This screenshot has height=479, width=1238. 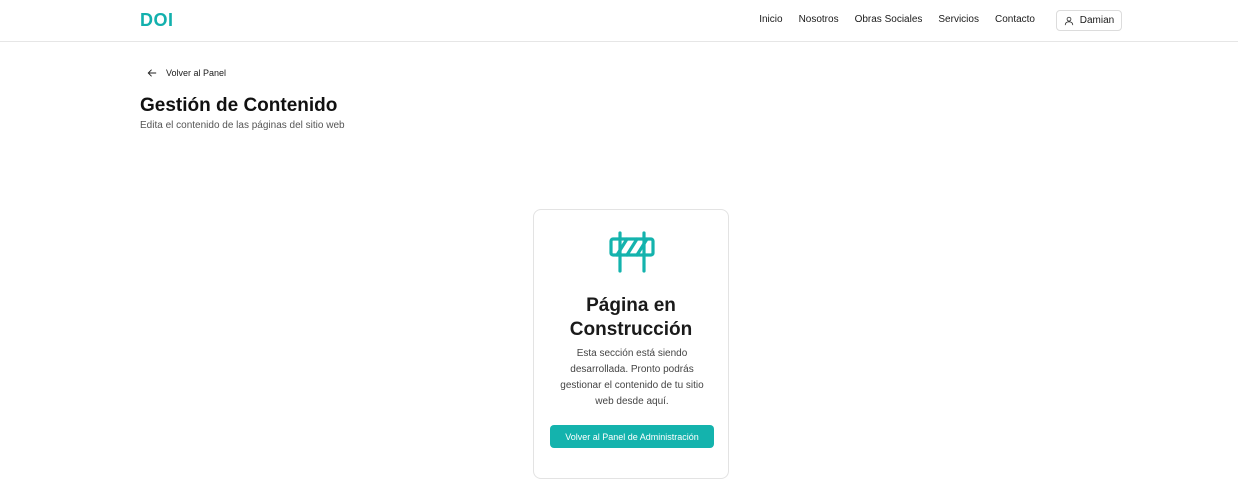 I want to click on nav-item-obras-sociales: Obras Sociales, so click(x=889, y=19).